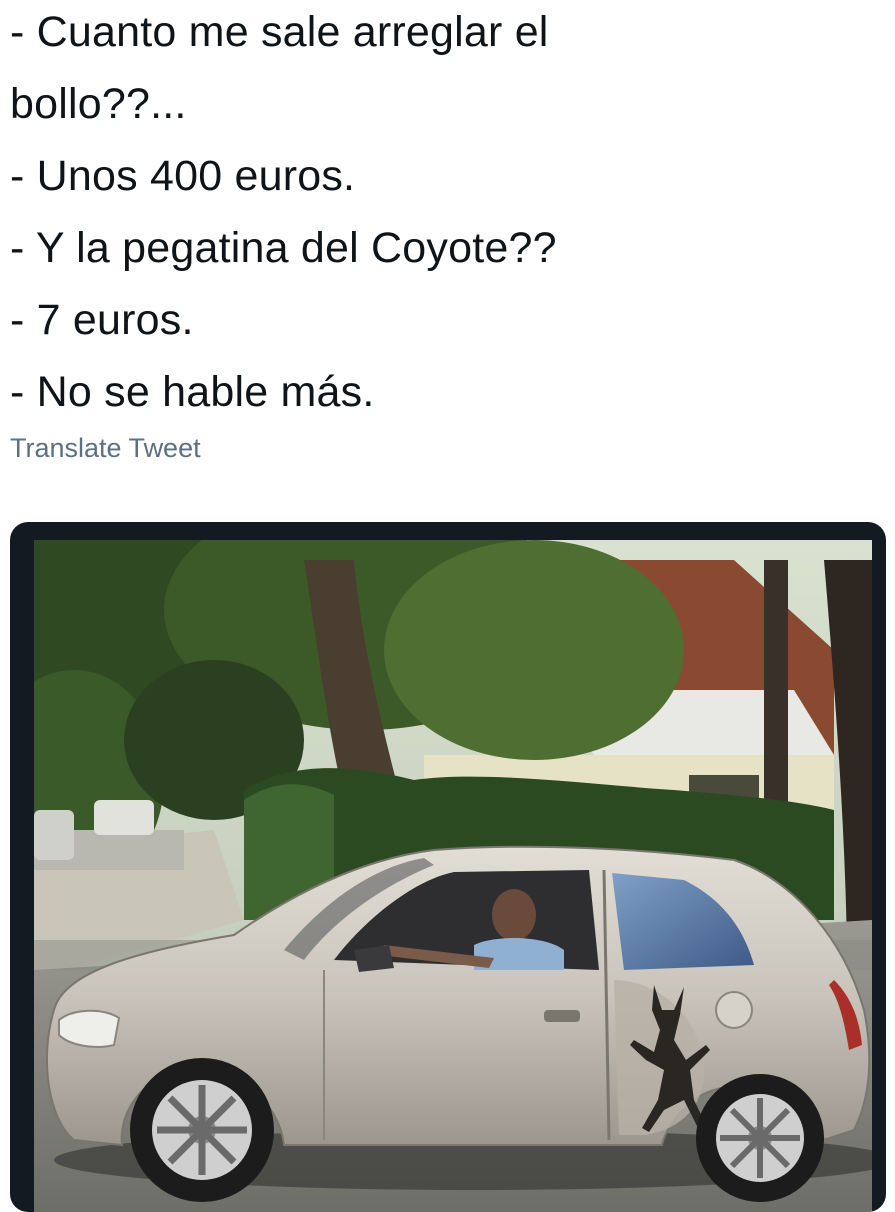 The width and height of the screenshot is (895, 1212). Describe the element at coordinates (102, 320) in the screenshot. I see `tweet-line: - 7 euros.` at that location.